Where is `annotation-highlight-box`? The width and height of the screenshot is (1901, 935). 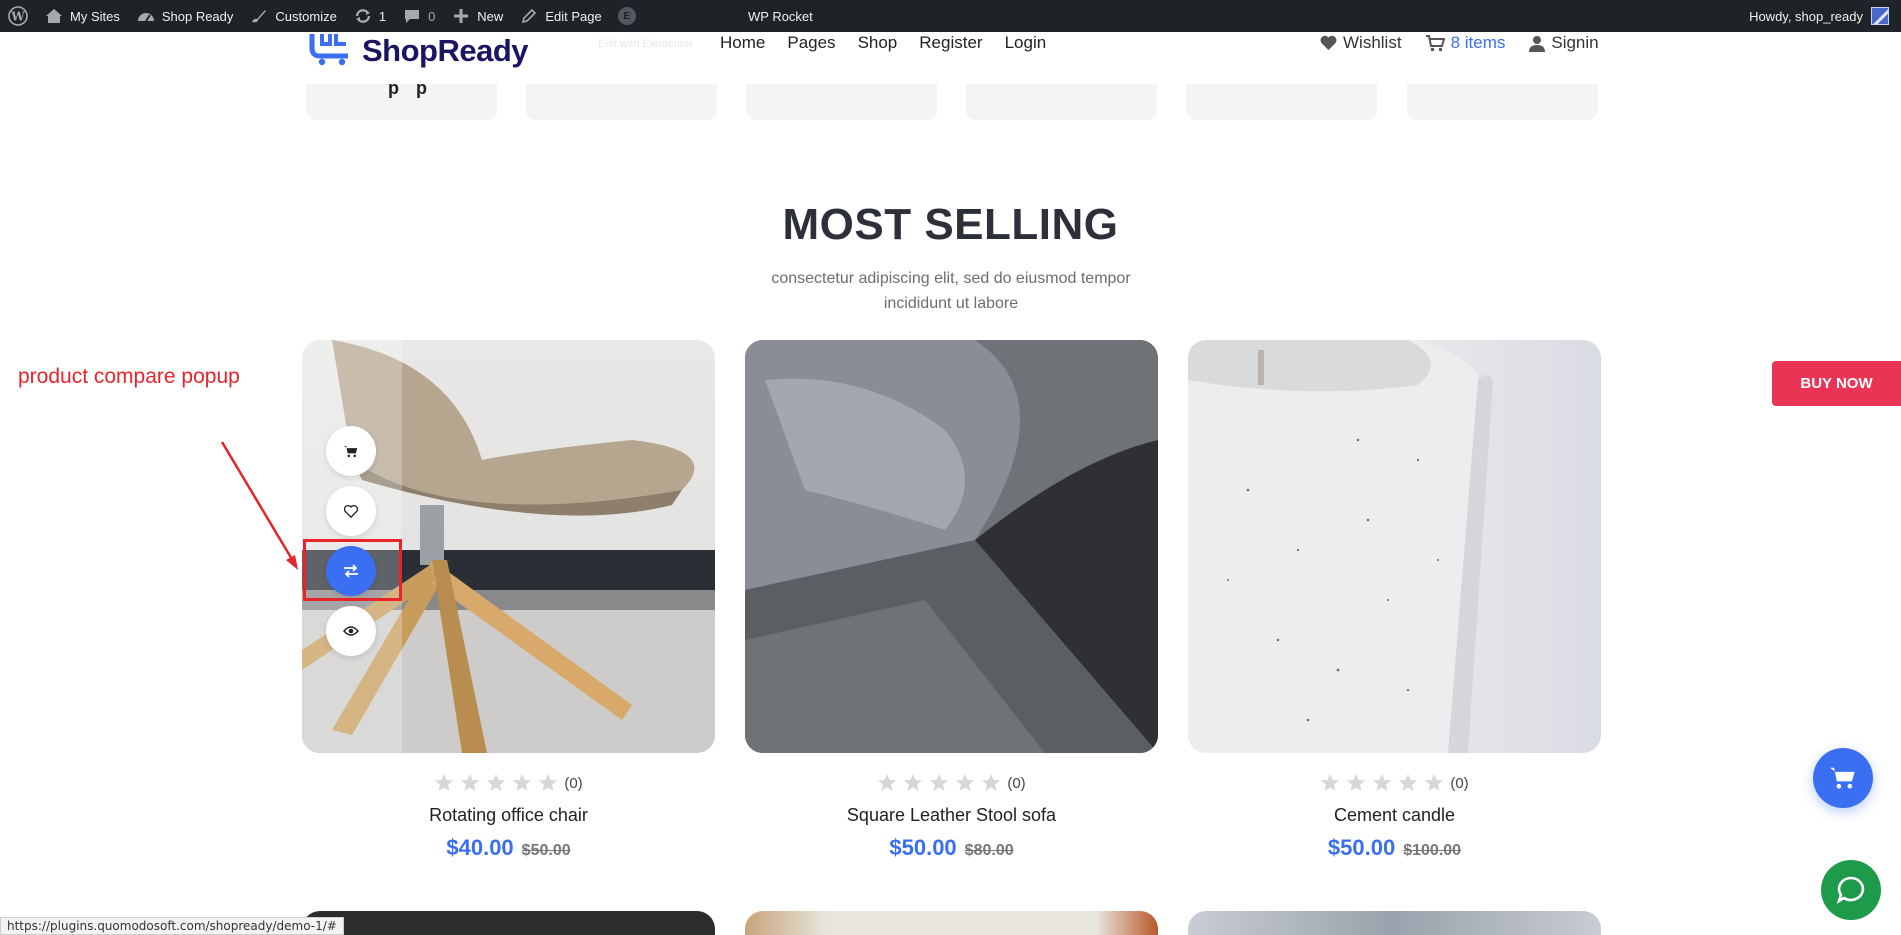
annotation-highlight-box is located at coordinates (352, 570).